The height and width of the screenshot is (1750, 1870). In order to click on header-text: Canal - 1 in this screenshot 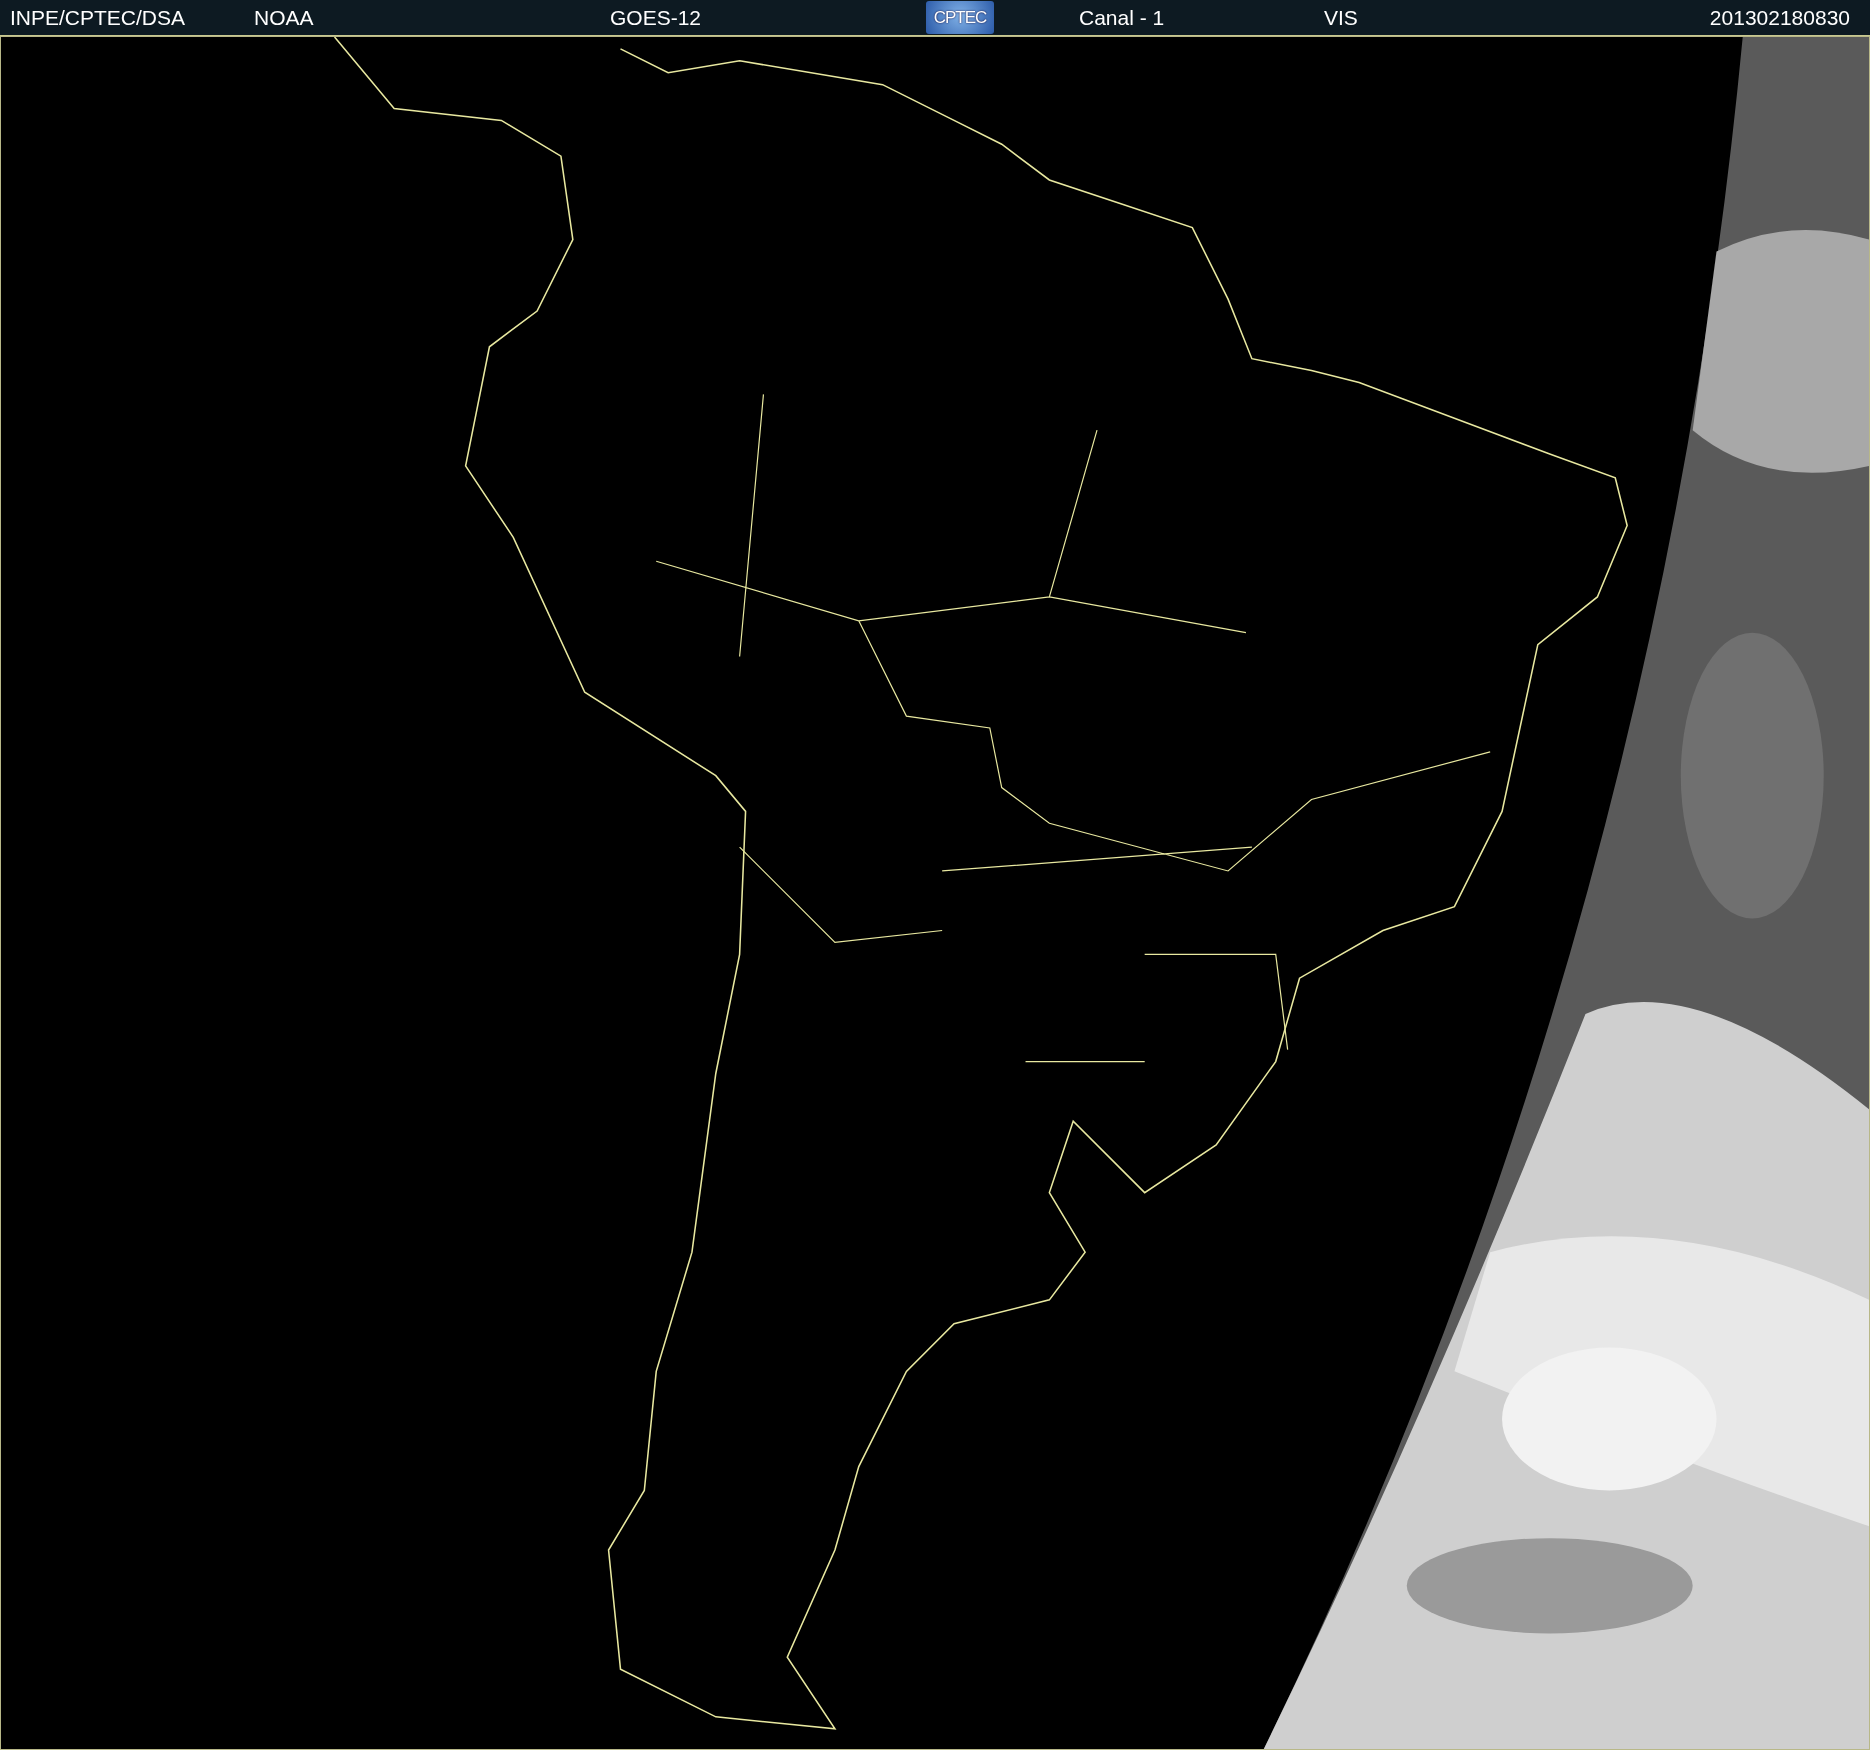, I will do `click(1122, 17)`.